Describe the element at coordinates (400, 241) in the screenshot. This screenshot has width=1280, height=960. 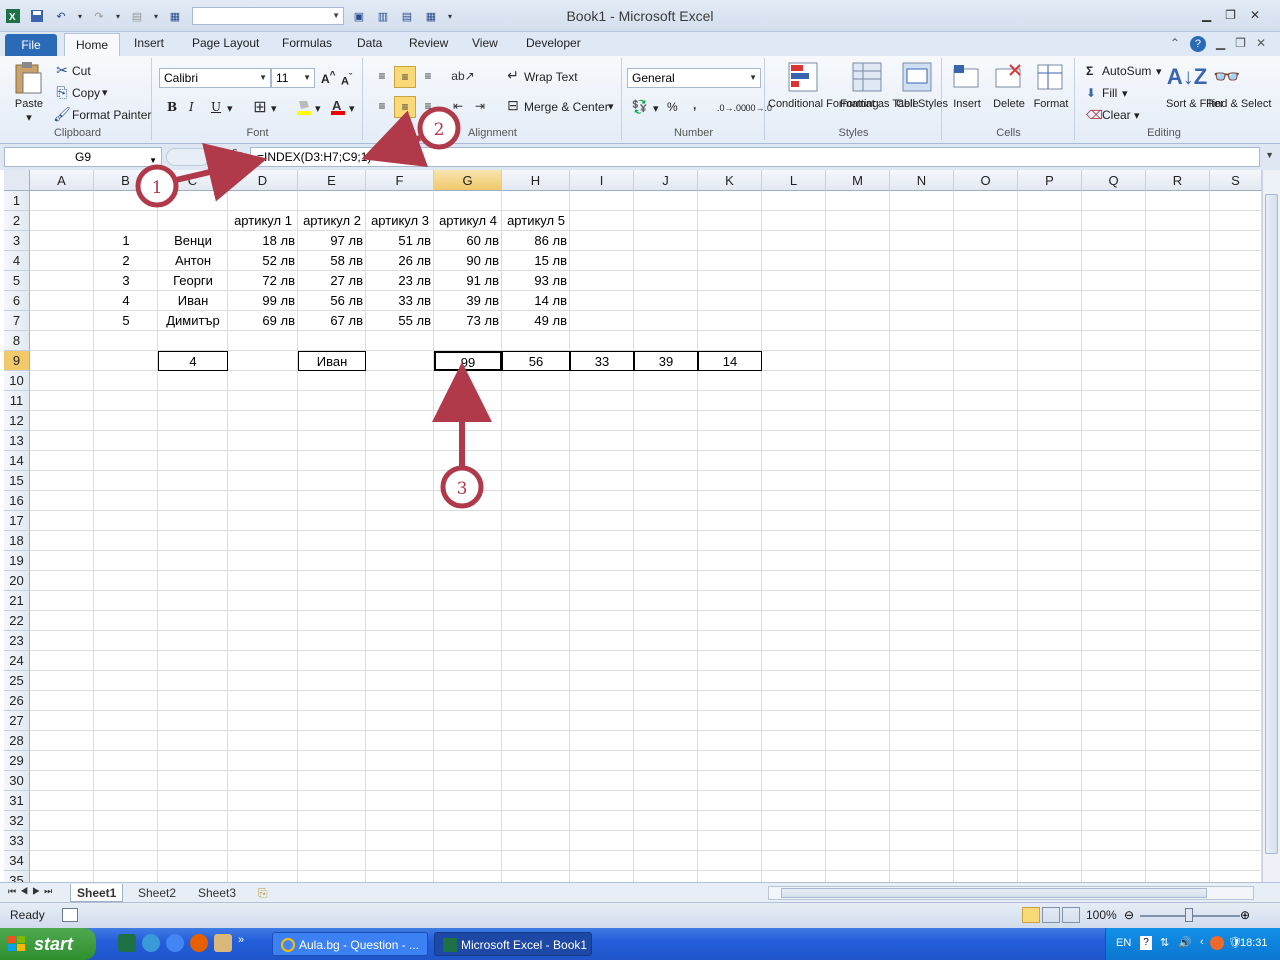
I see `cell-f3: 51 лв` at that location.